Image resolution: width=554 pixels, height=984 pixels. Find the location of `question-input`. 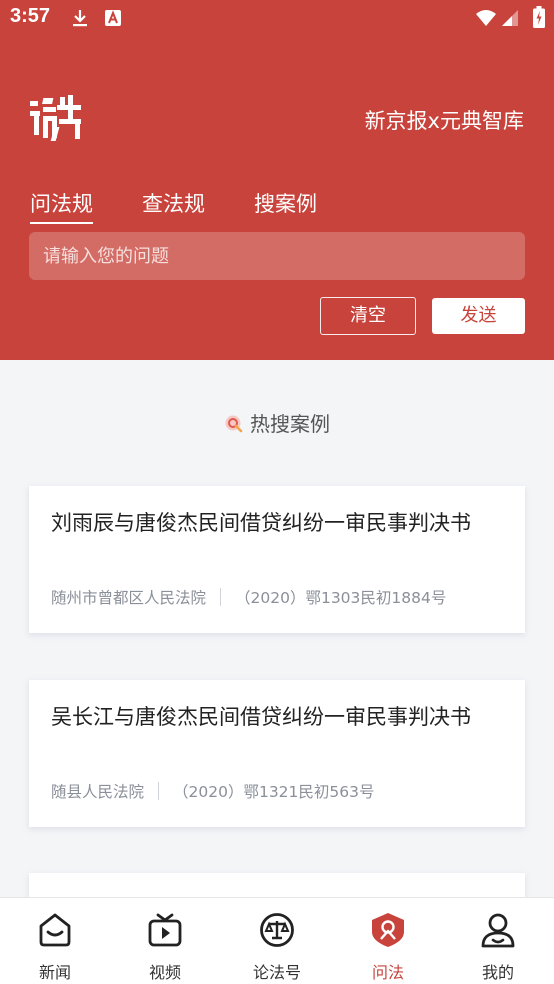

question-input is located at coordinates (277, 256).